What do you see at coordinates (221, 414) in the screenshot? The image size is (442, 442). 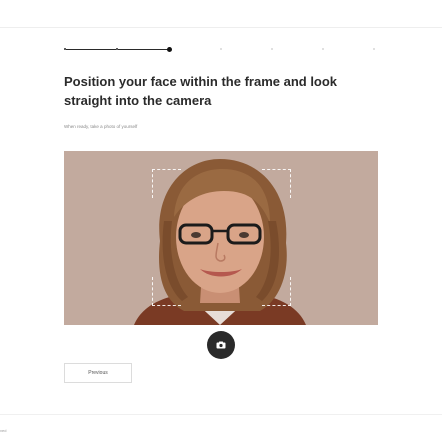 I see `footer-divider` at bounding box center [221, 414].